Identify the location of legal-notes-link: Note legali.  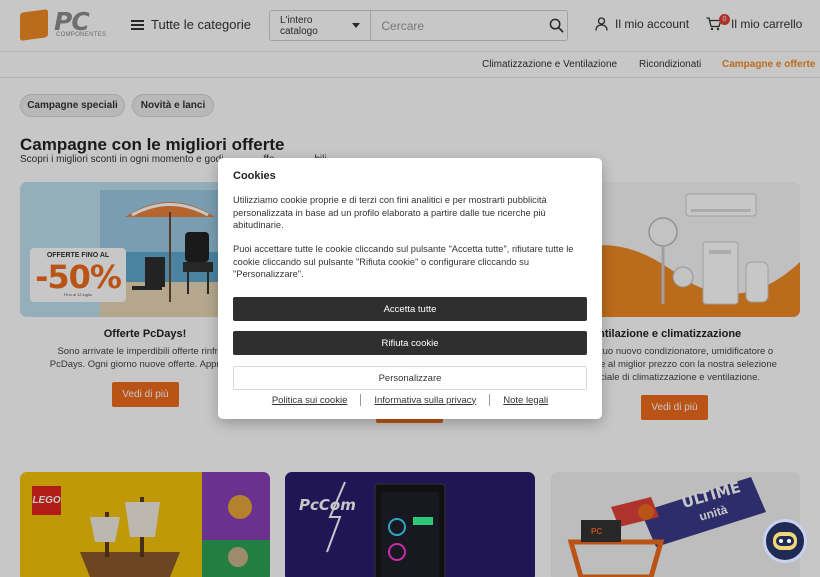
(525, 400).